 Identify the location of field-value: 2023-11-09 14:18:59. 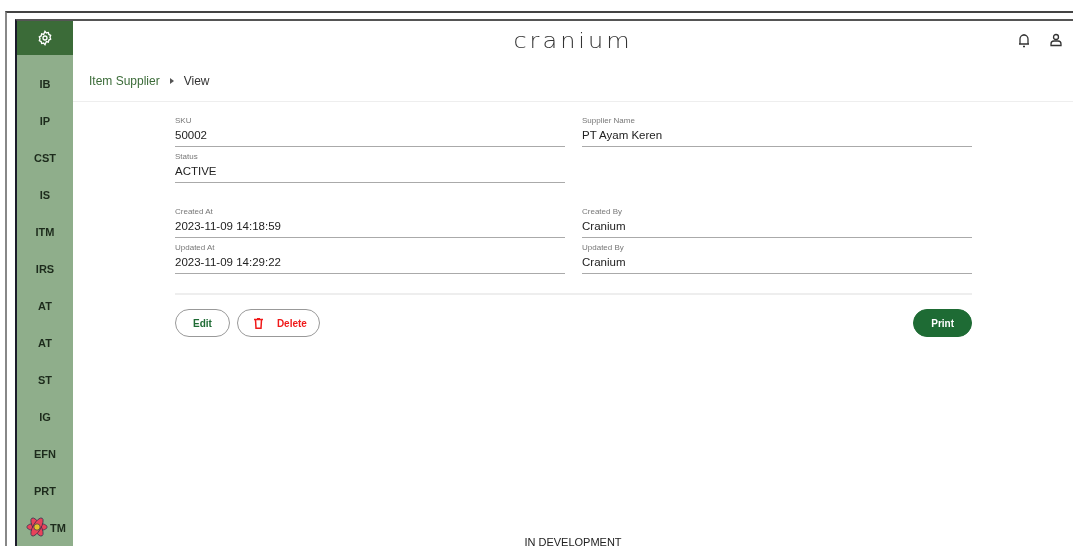
(228, 226).